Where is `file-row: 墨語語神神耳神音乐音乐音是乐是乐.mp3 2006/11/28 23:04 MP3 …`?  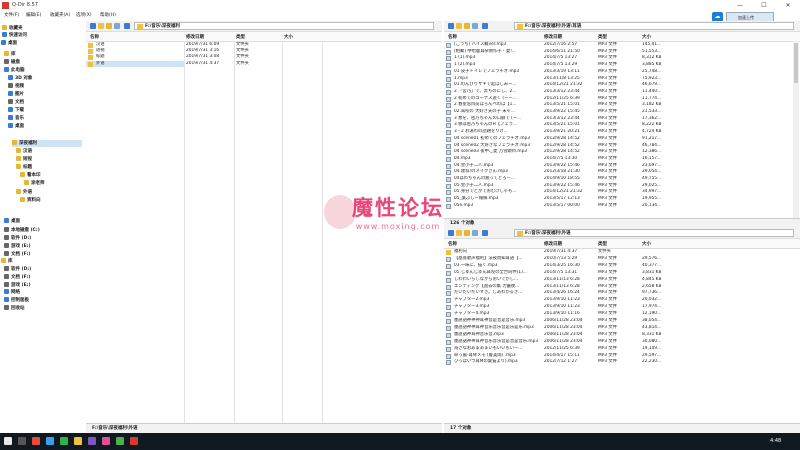 file-row: 墨語語神神耳神音乐音乐音是乐是乐.mp3 2006/11/28 23:04 MP3 … is located at coordinates (618, 328).